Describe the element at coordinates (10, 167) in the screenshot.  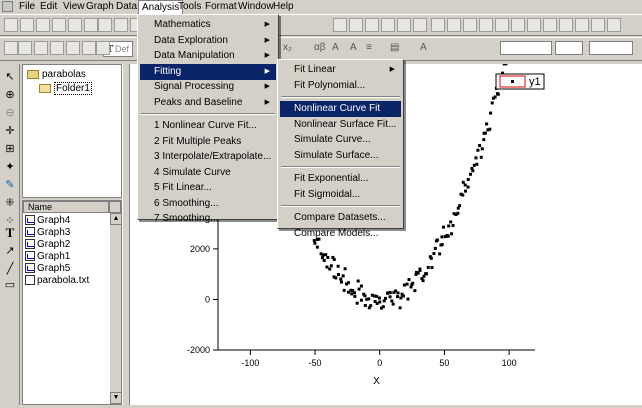
I see `data-reader-icon: ✦` at that location.